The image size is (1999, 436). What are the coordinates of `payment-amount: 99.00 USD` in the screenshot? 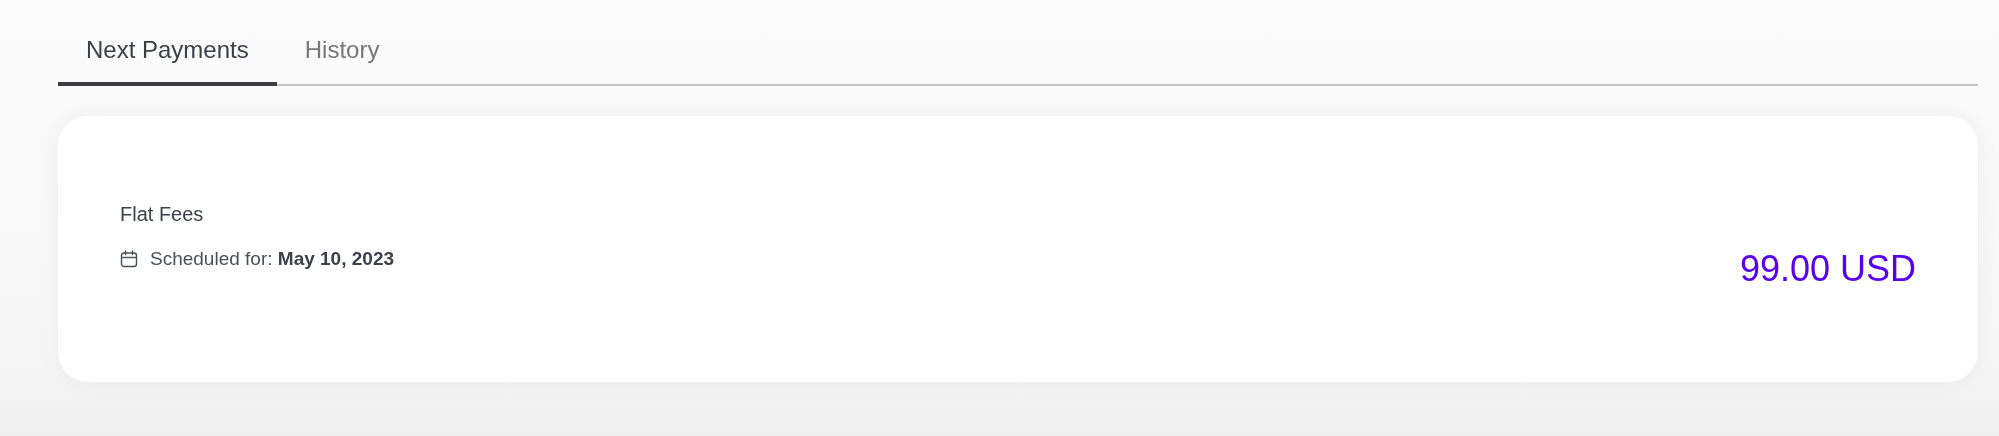 It's located at (1827, 269).